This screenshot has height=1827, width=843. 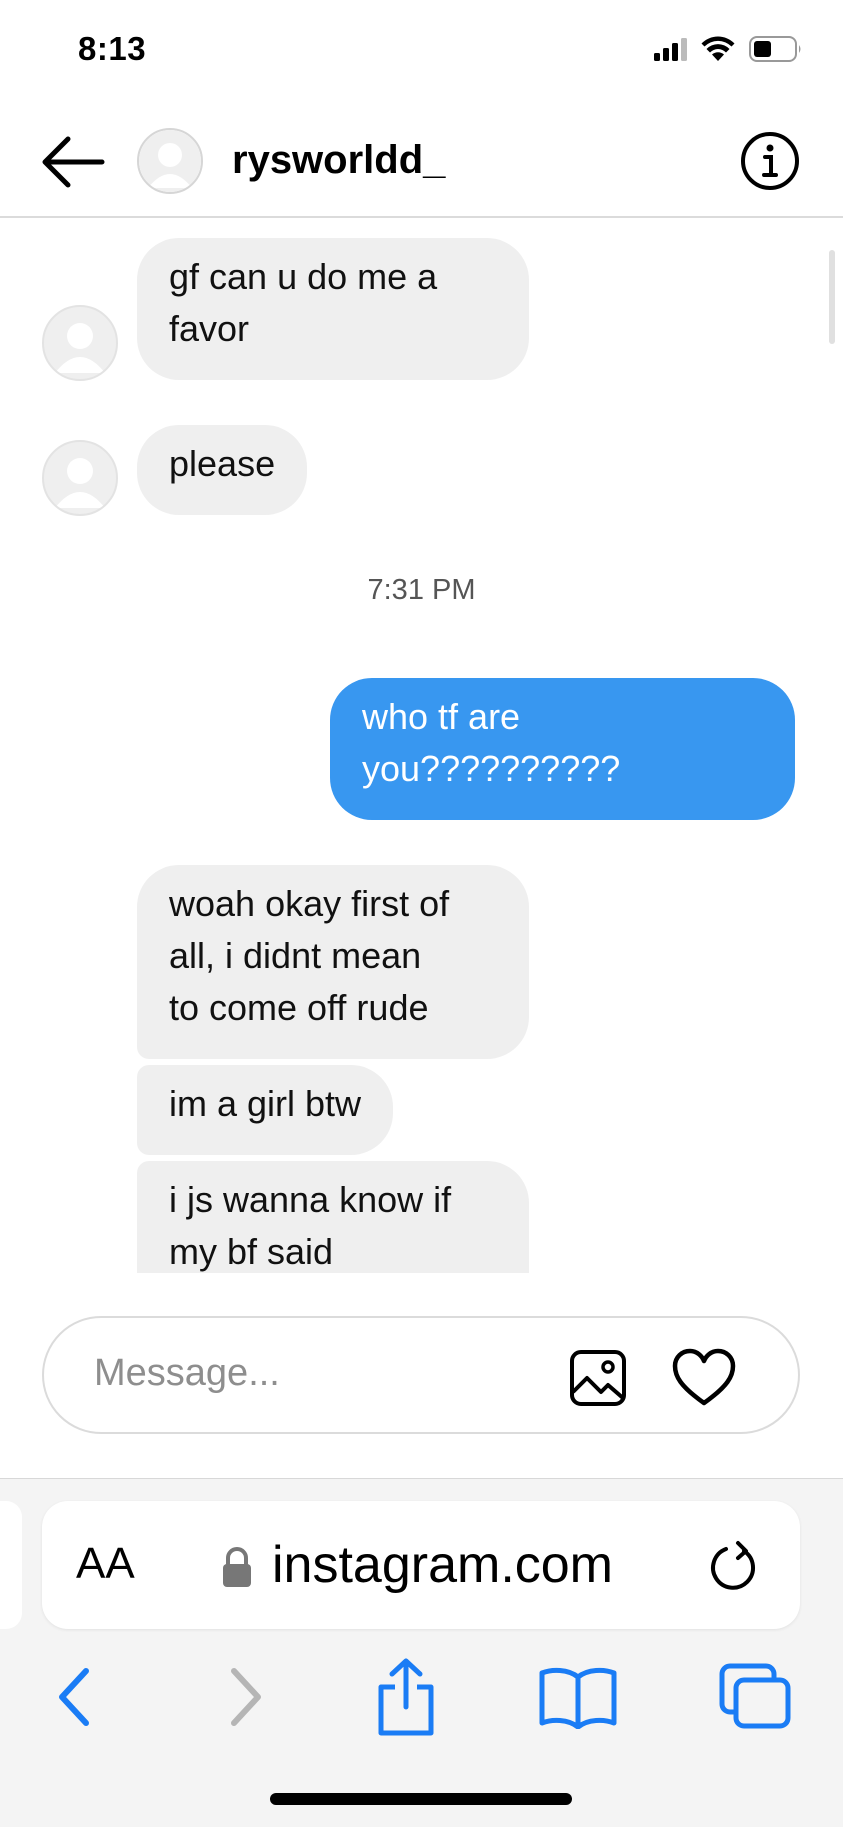 I want to click on chevron-right-icon, so click(x=246, y=1697).